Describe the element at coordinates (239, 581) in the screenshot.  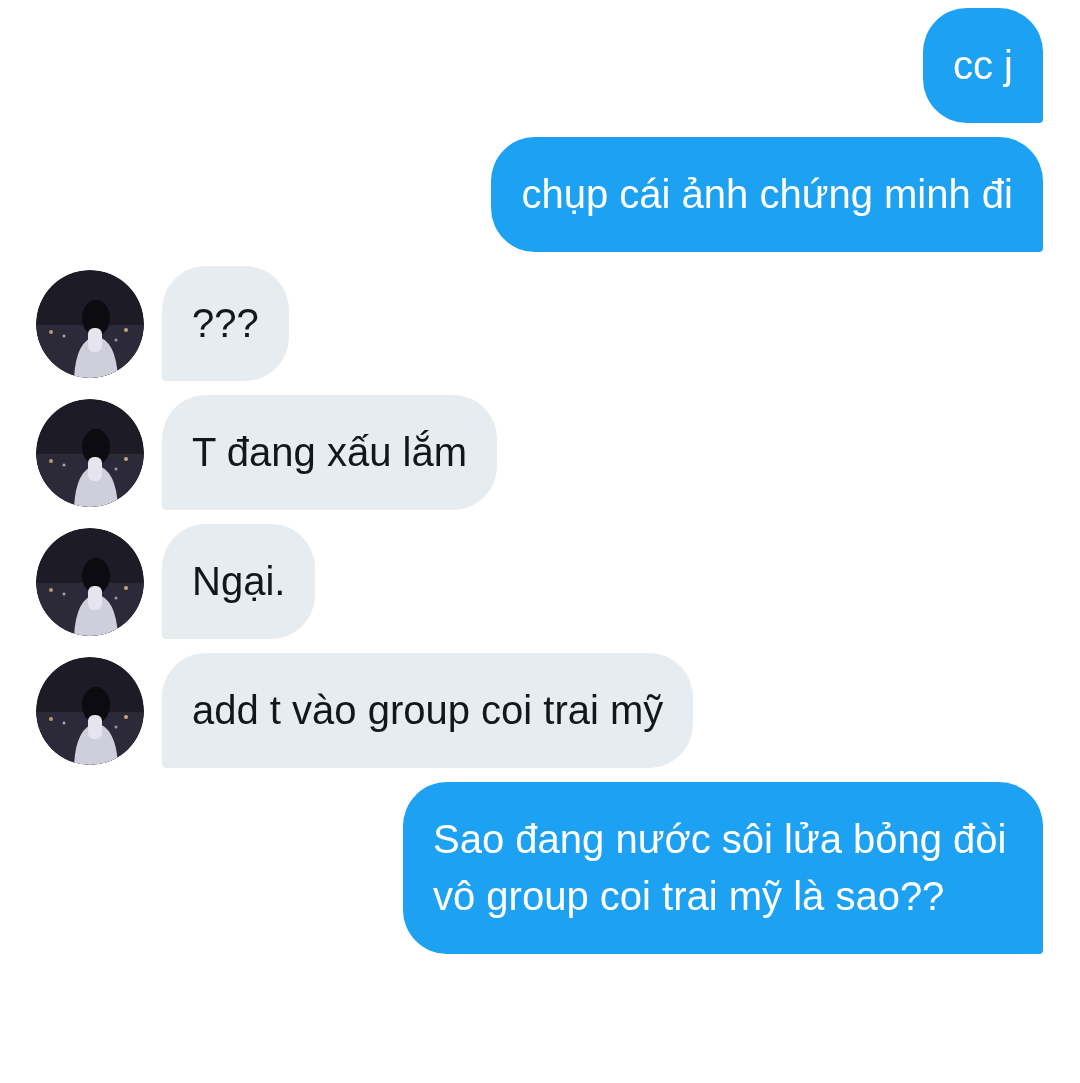
I see `message-bubble: Ngại.` at that location.